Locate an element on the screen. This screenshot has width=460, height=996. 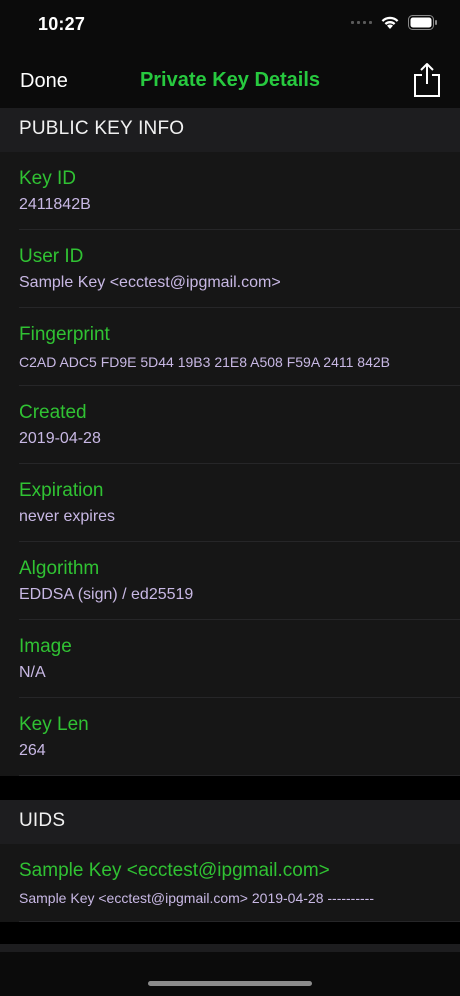
row-value: 264 is located at coordinates (32, 750).